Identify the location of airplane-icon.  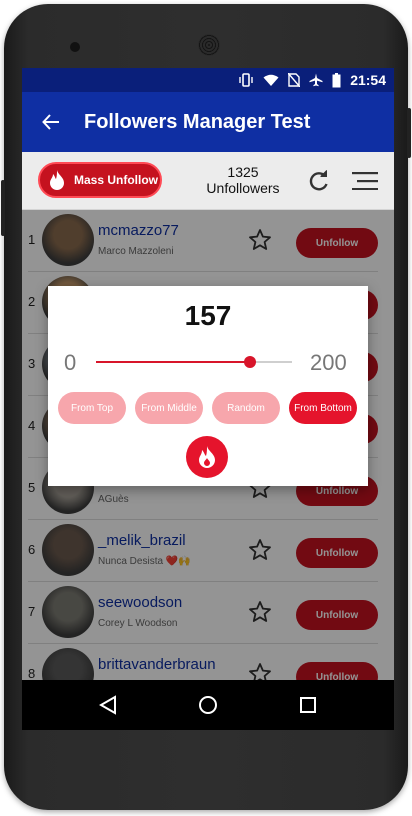
(316, 80).